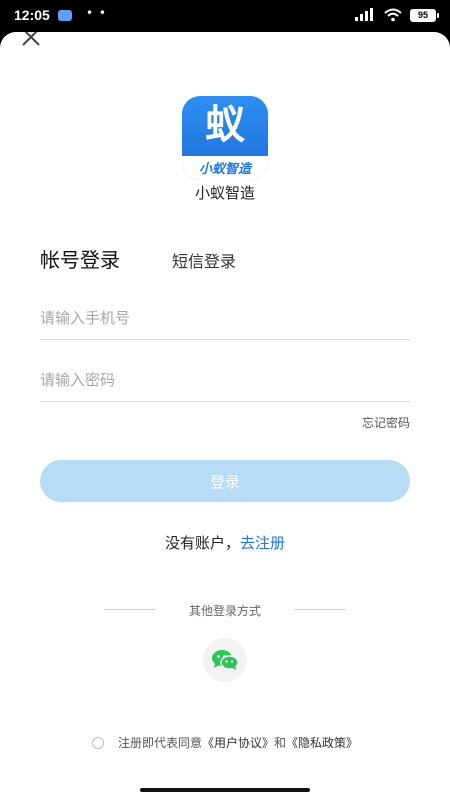 The image size is (450, 800). Describe the element at coordinates (224, 193) in the screenshot. I see `app-name: 小蚁智造` at that location.